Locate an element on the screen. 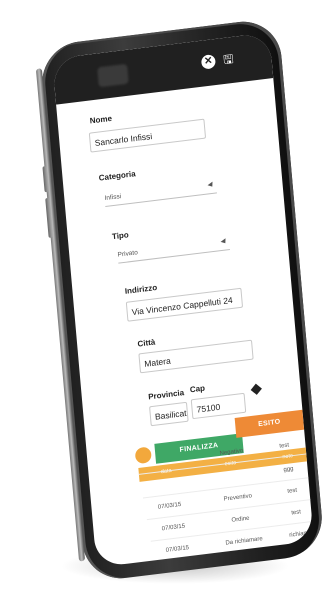 The image size is (327, 599). categoria-select: Infissi is located at coordinates (160, 192).